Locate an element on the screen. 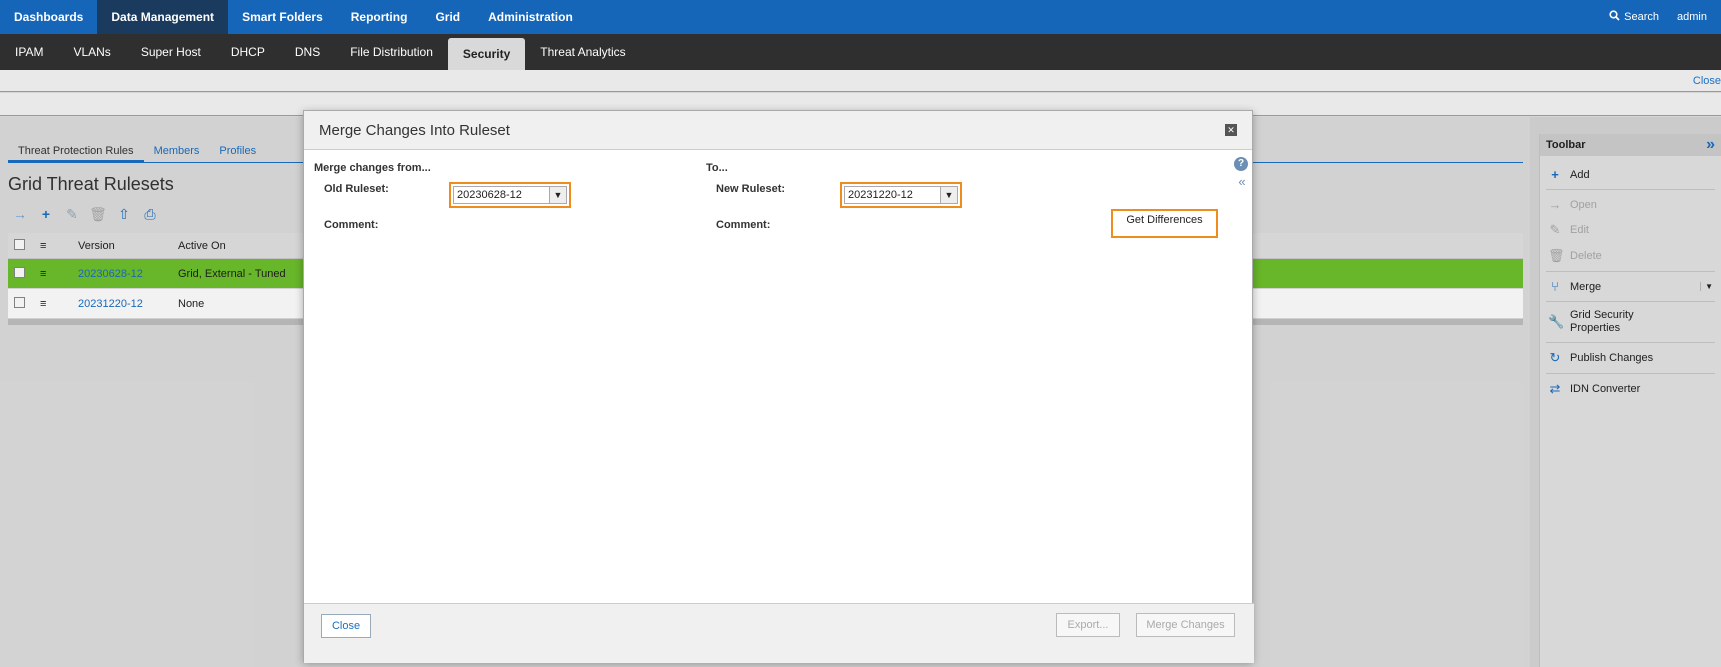  tab-super-host: Super Host is located at coordinates (171, 52).